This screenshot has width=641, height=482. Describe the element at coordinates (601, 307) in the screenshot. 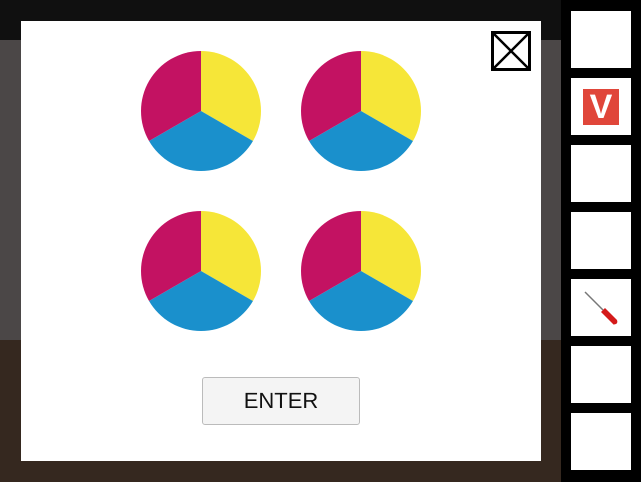

I see `inventory-slot` at that location.